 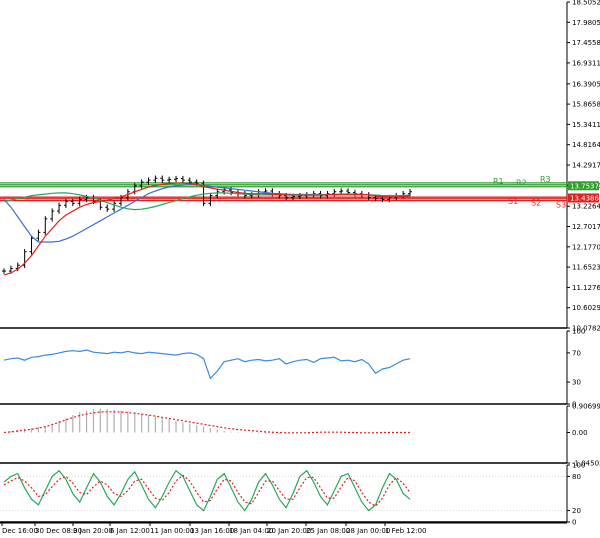 I want to click on level-label-s2: S2, so click(x=536, y=203).